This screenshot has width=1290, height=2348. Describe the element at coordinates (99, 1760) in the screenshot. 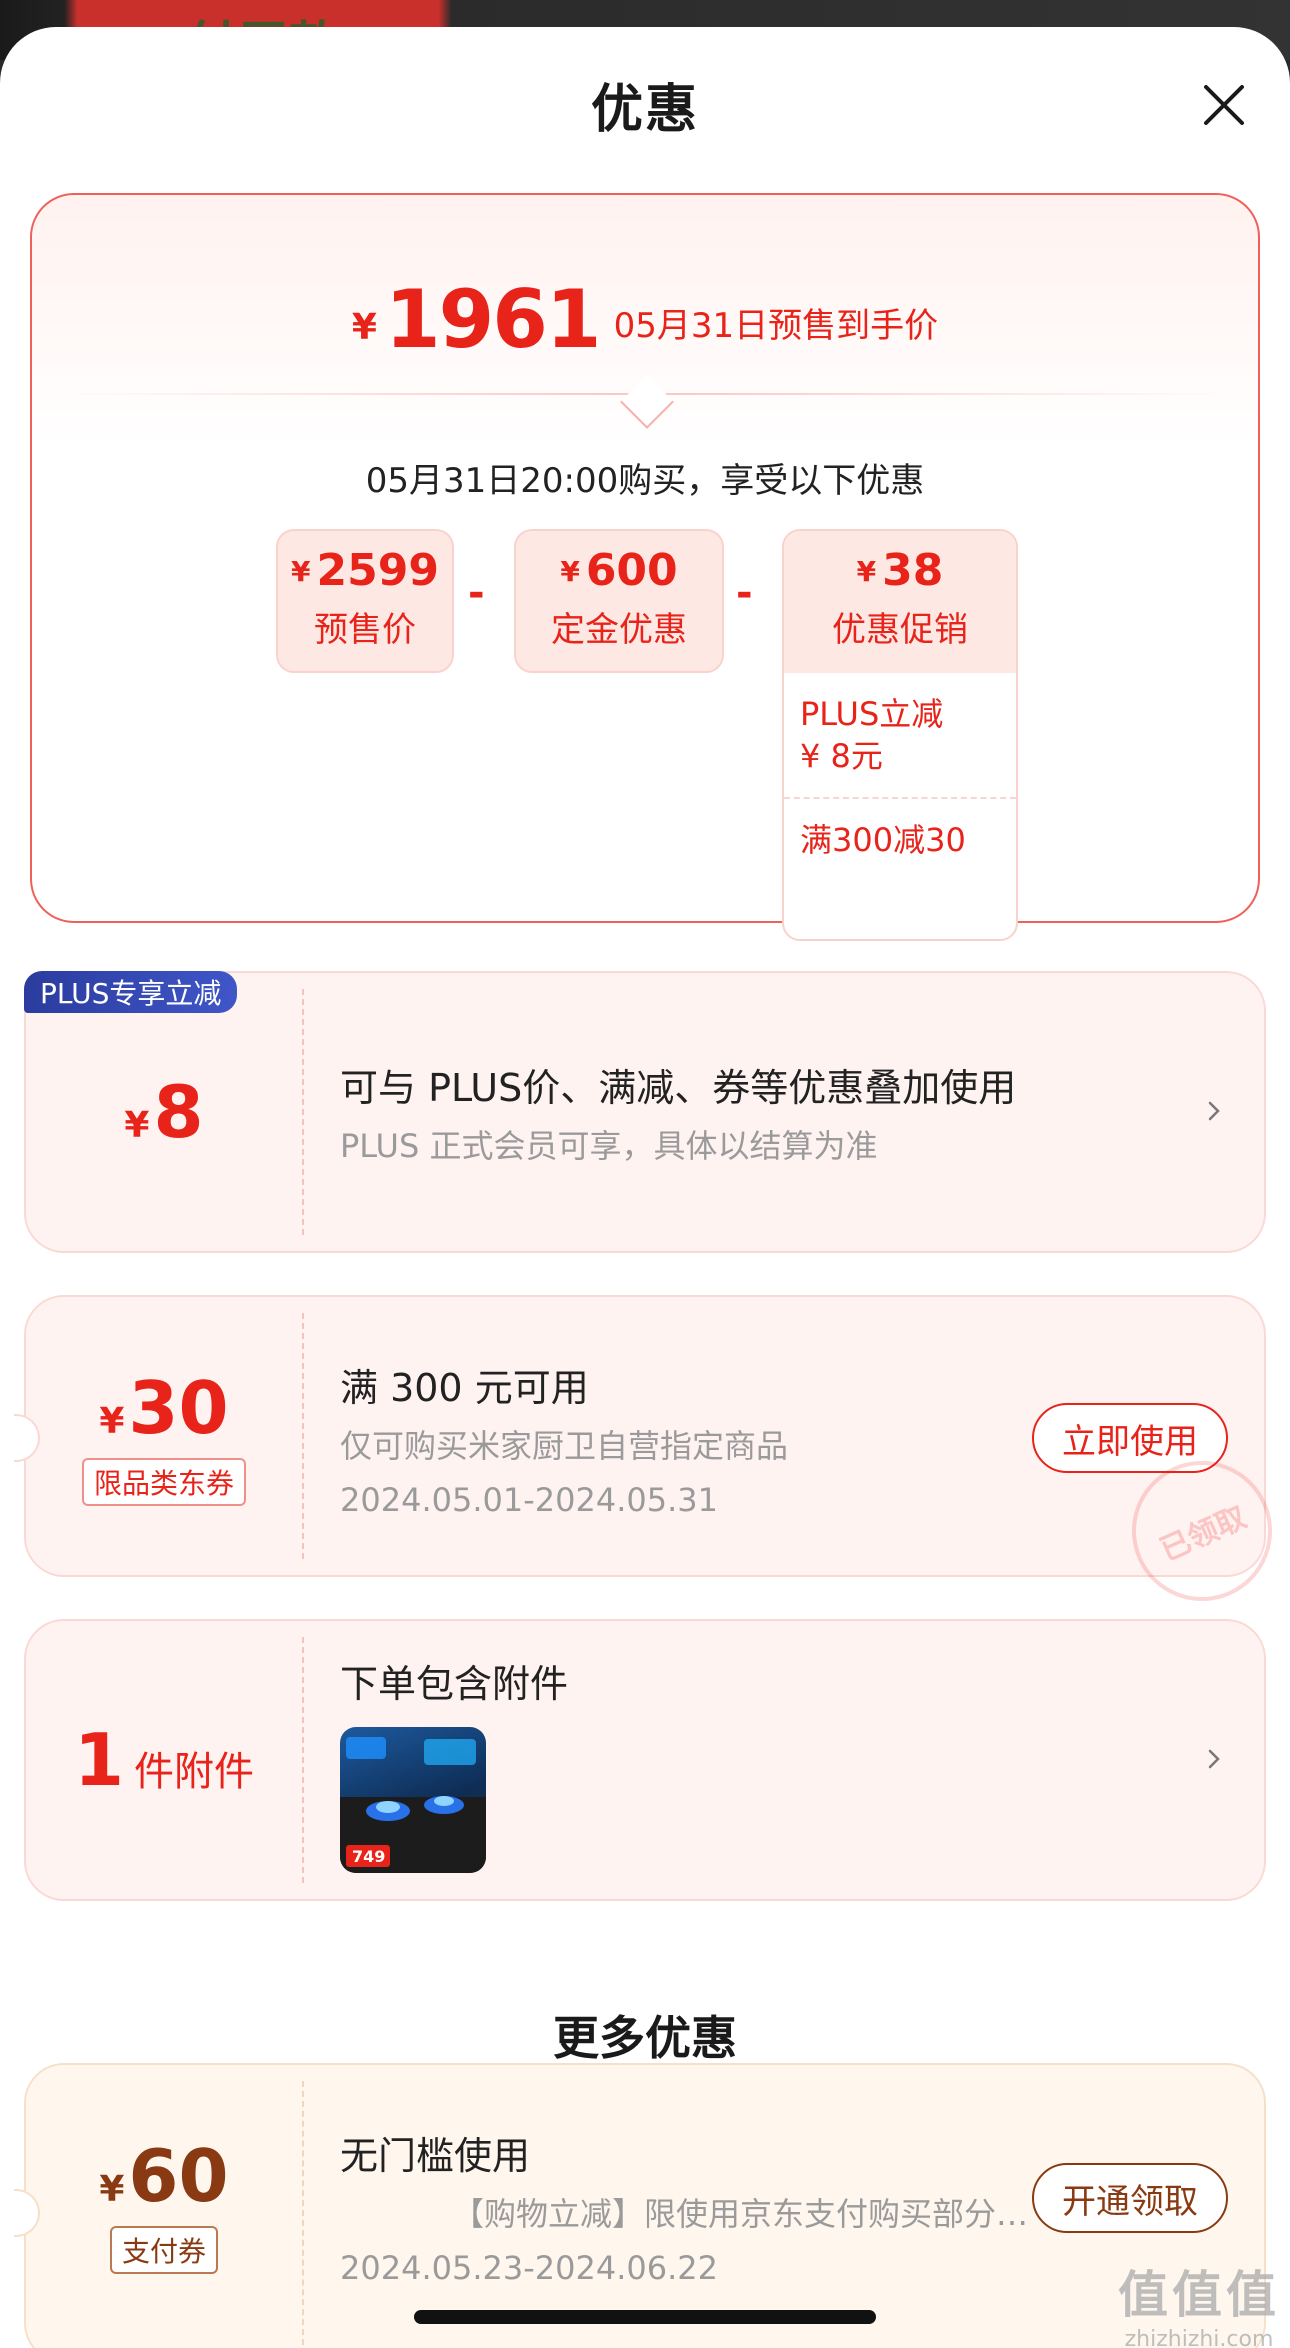

I see `accessory-count-value: 1` at that location.